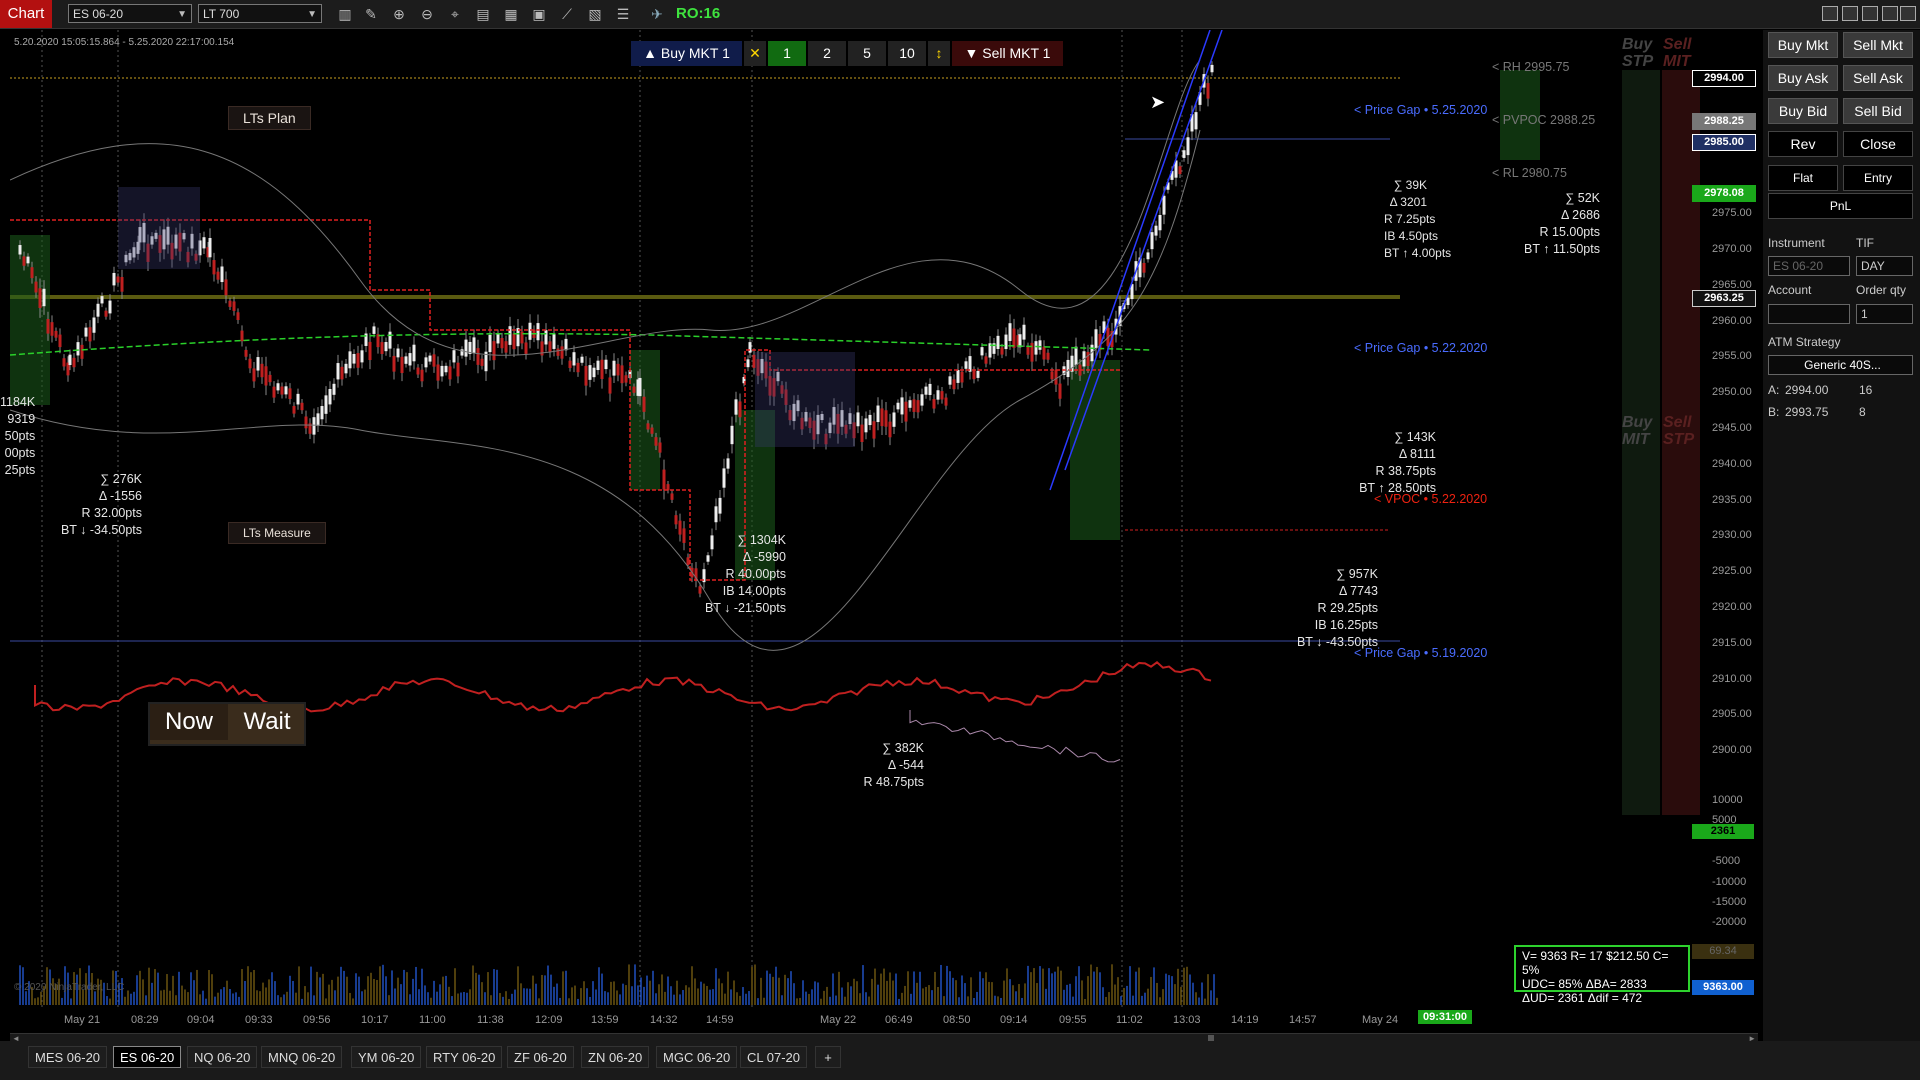 The width and height of the screenshot is (1920, 1080). What do you see at coordinates (1809, 314) in the screenshot?
I see `account-select` at bounding box center [1809, 314].